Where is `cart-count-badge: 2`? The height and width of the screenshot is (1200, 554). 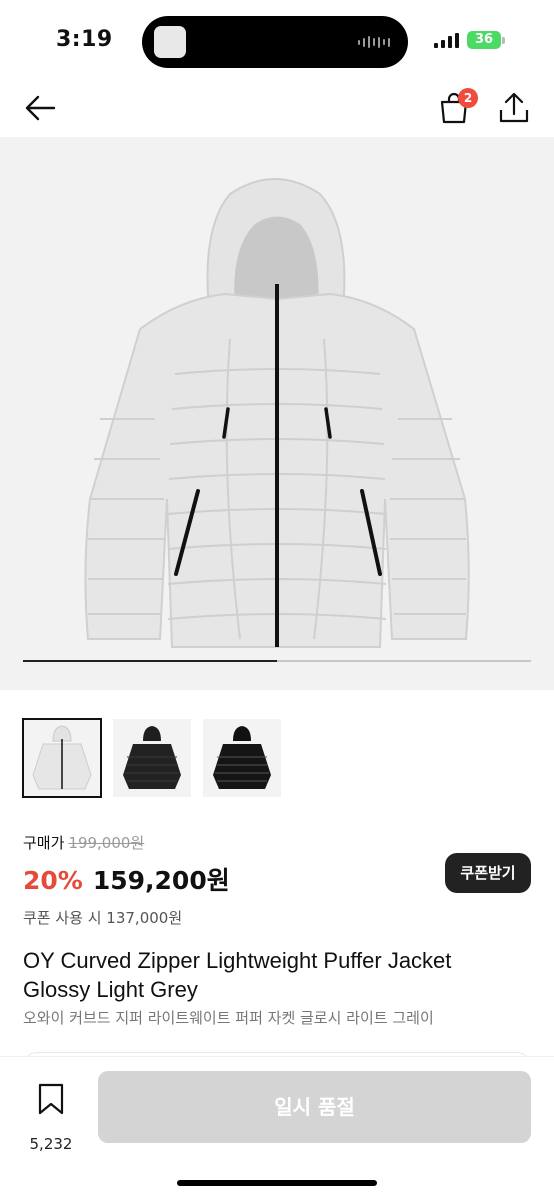
cart-count-badge: 2 is located at coordinates (468, 98).